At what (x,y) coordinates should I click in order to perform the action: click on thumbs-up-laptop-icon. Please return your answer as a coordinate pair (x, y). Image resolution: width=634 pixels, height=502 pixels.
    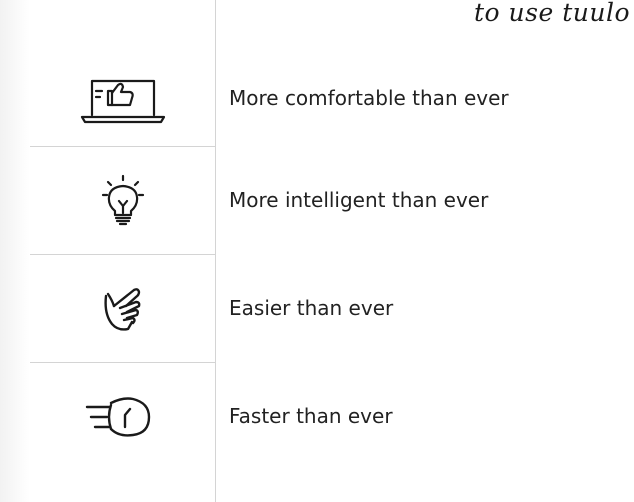
    Looking at the image, I should click on (123, 99).